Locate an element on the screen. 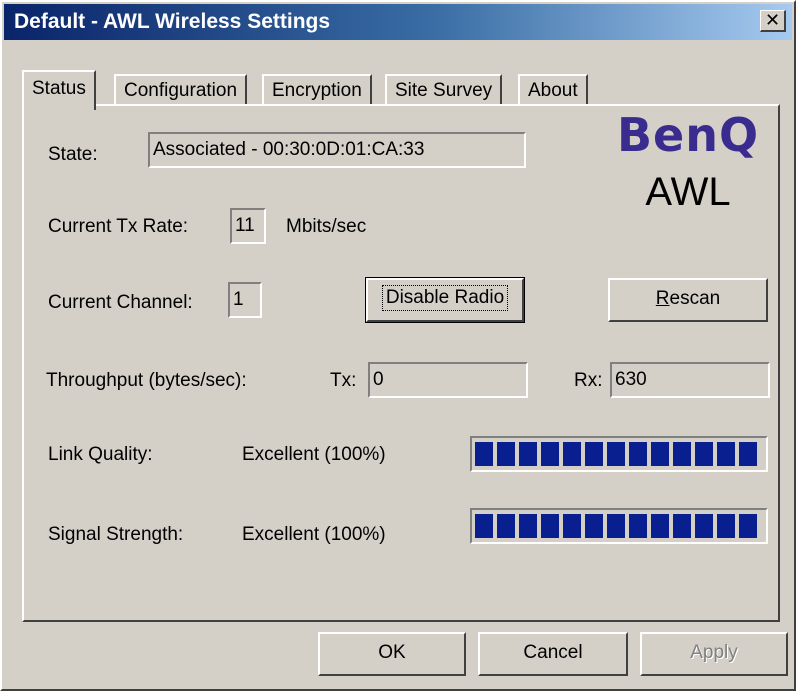 This screenshot has width=796, height=691. ok-button: OK is located at coordinates (392, 654).